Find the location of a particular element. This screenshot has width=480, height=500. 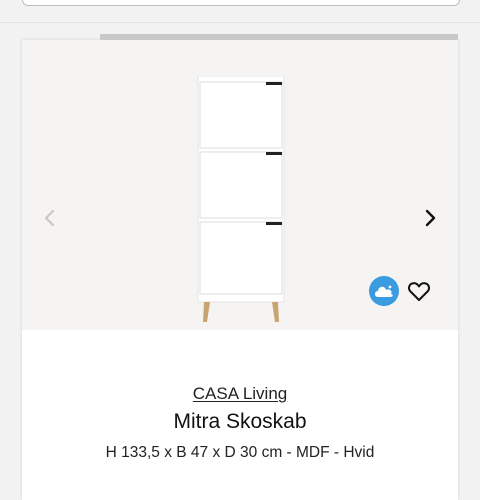

product-specs: H 133,5 x B 47 x D 30 cm - MDF - Hvid is located at coordinates (240, 452).